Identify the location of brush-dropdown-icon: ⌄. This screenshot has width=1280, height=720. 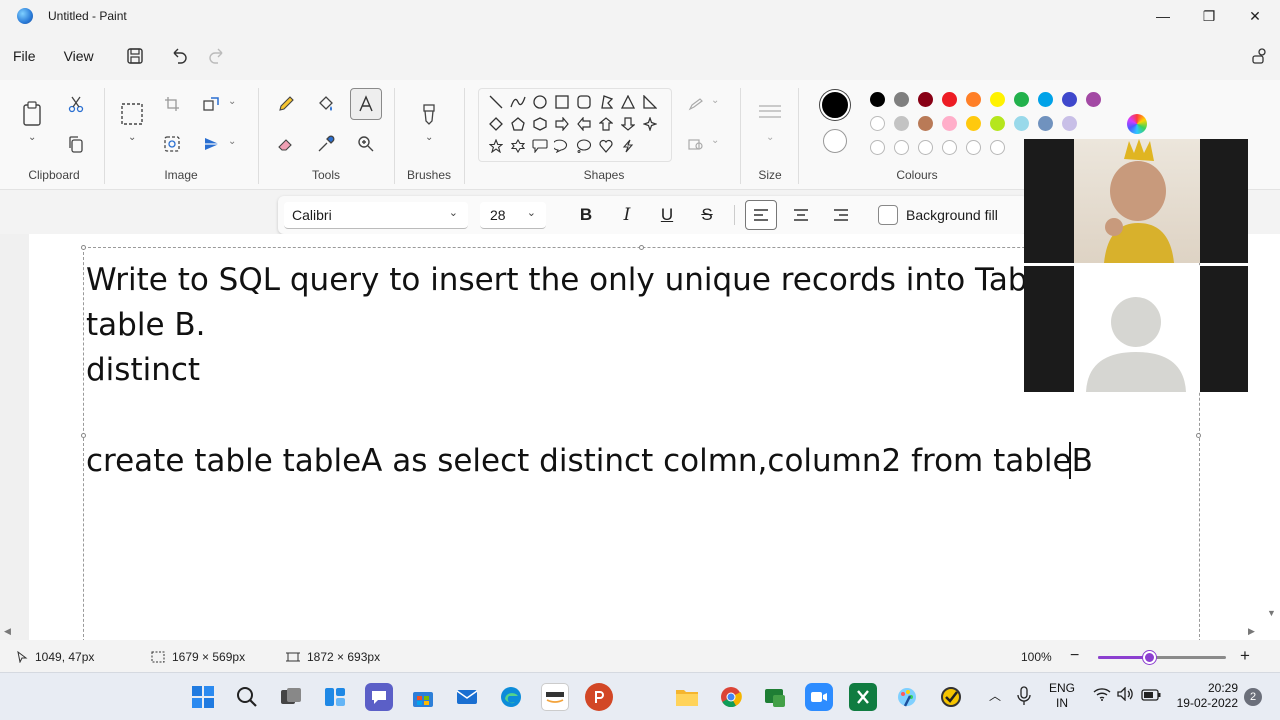
(429, 137).